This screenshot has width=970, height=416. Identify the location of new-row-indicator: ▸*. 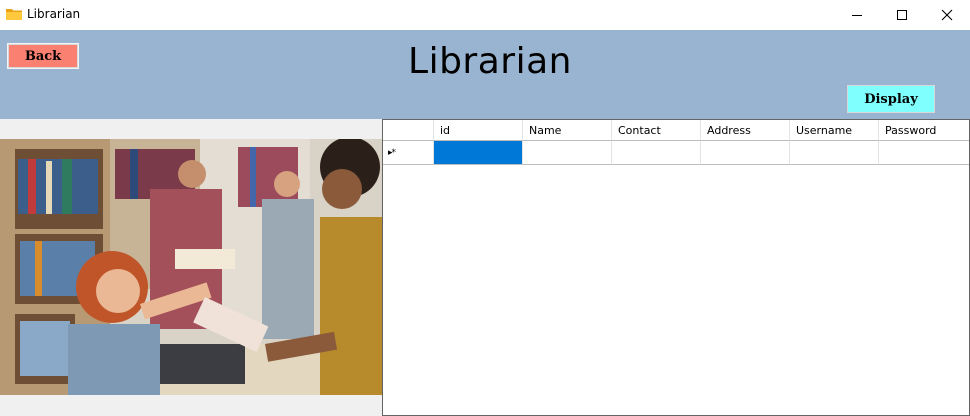
(408, 153).